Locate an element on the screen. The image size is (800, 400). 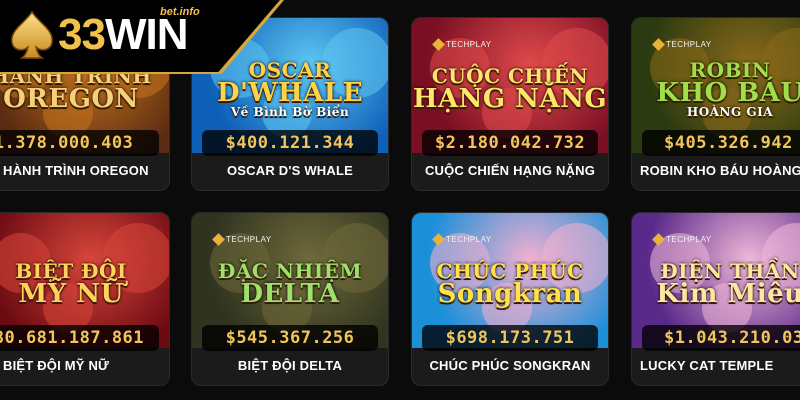
game-name: BIỆT ĐỘI MỸ NỮ is located at coordinates (84, 366).